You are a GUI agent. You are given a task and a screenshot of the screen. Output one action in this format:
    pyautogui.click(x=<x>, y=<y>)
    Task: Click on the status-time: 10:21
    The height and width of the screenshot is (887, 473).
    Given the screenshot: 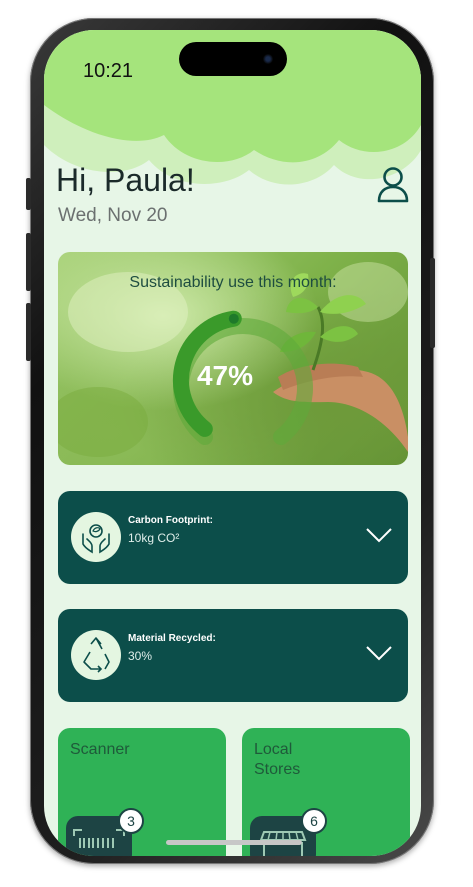 What is the action you would take?
    pyautogui.click(x=108, y=71)
    